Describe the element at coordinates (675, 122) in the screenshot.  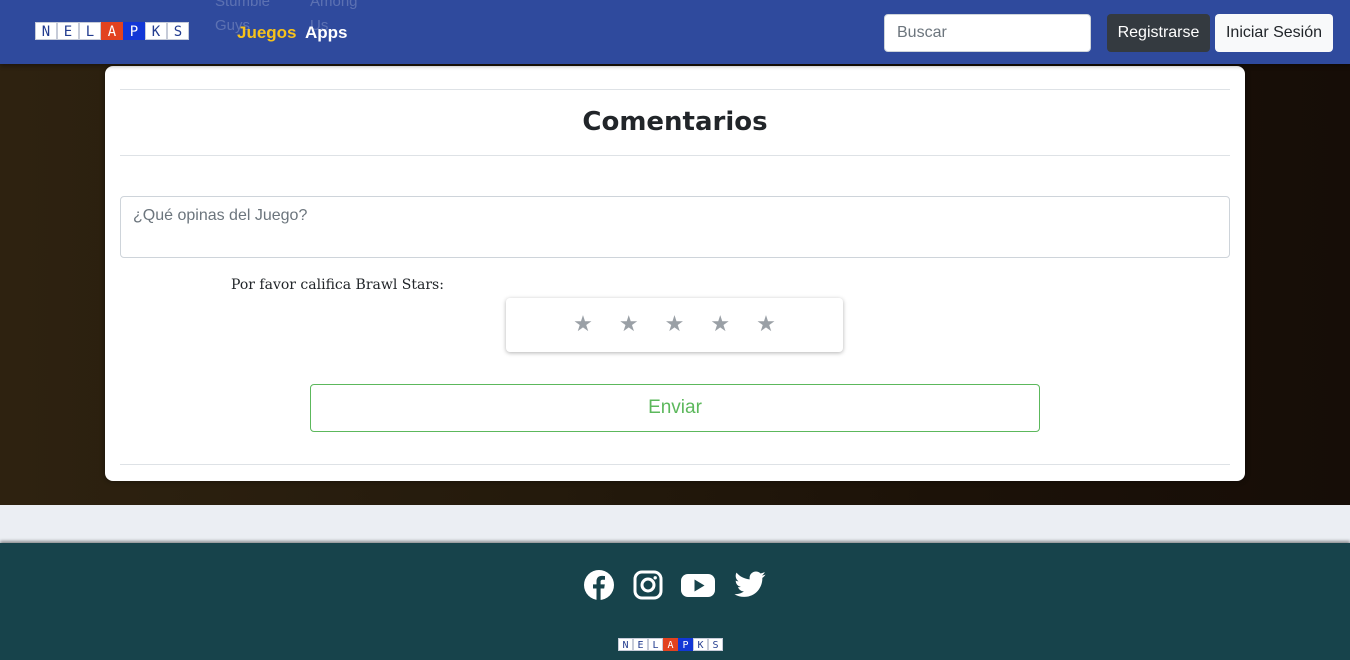
I see `comments-title: Comentarios` at that location.